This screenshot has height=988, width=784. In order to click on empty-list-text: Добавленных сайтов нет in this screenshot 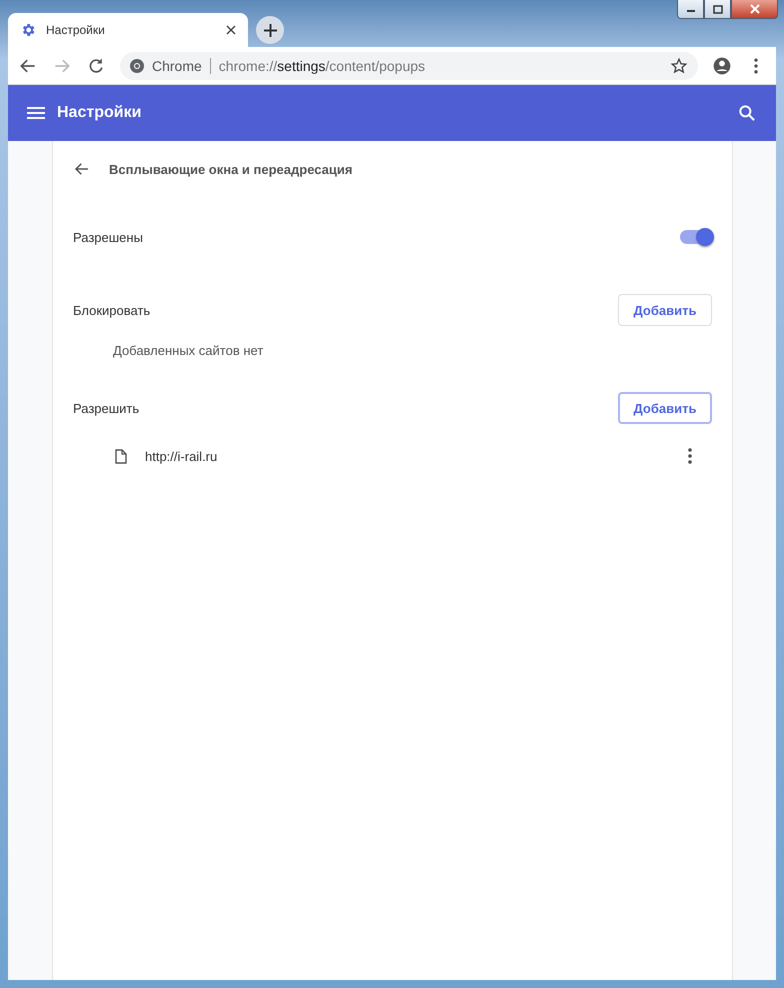, I will do `click(188, 351)`.